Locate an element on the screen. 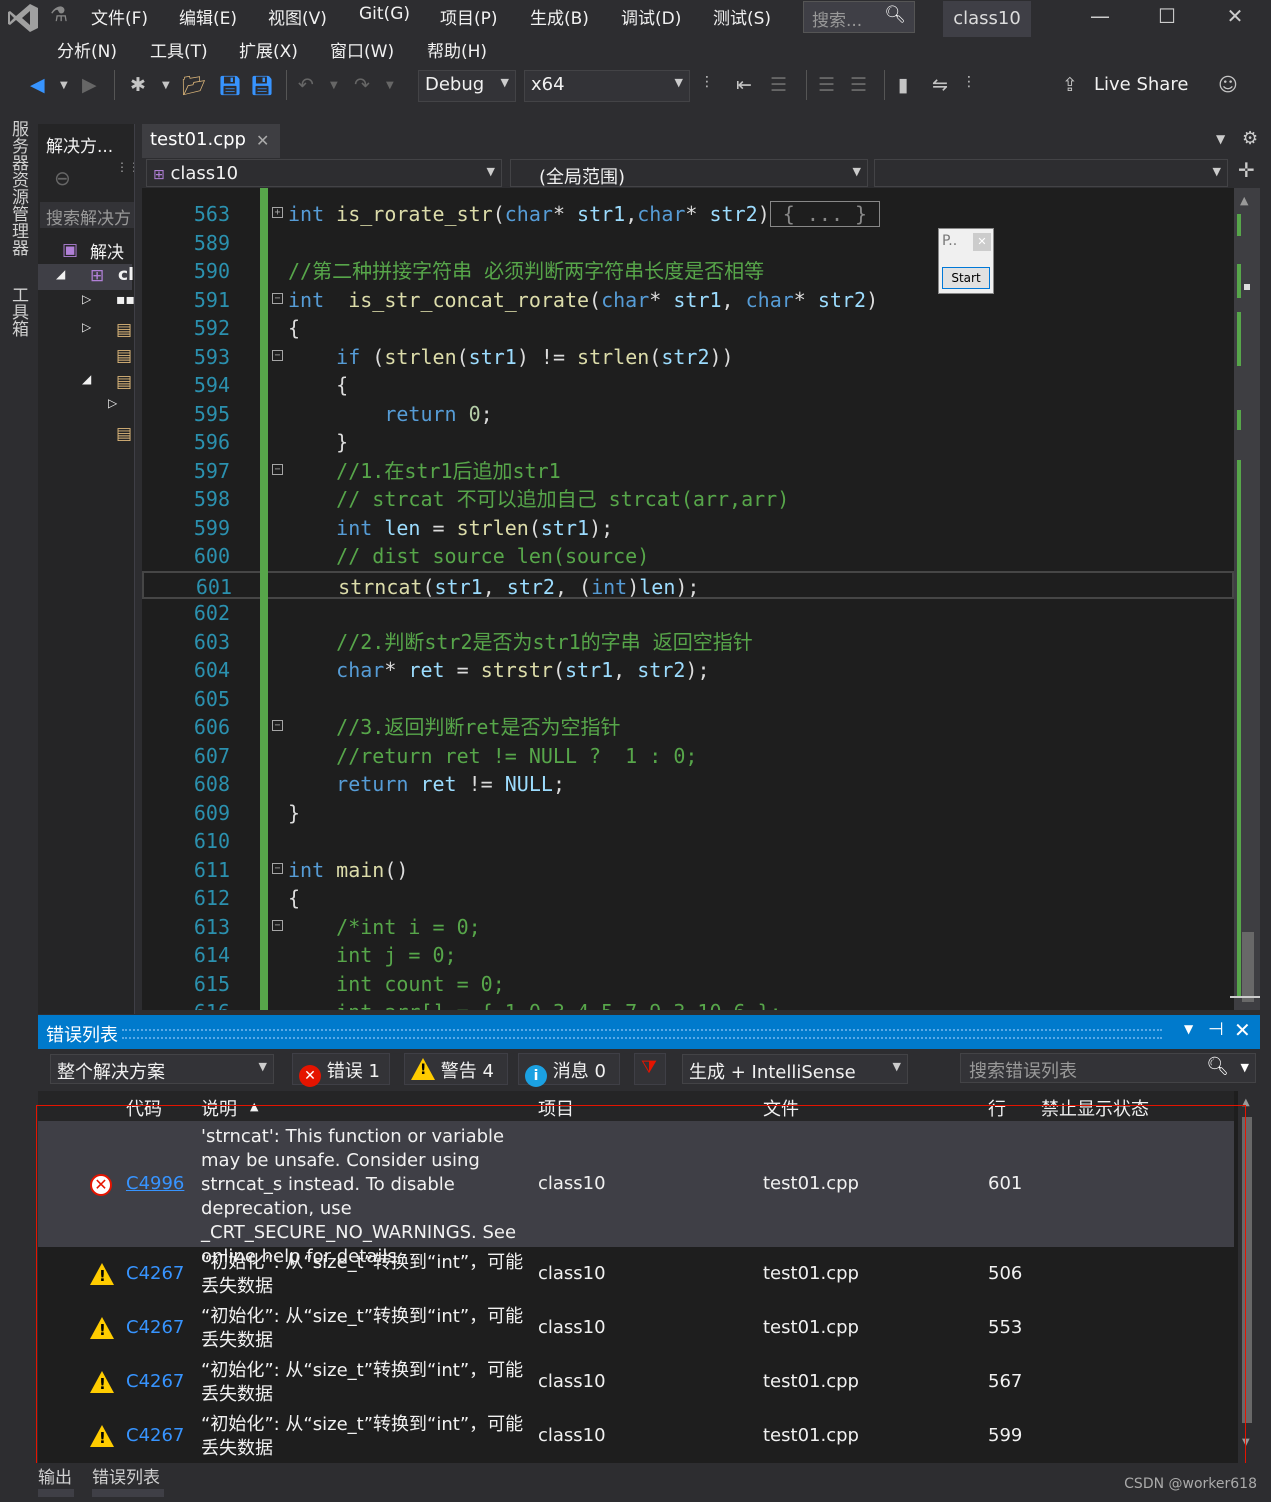  save-icon: 💾︎ is located at coordinates (230, 85).